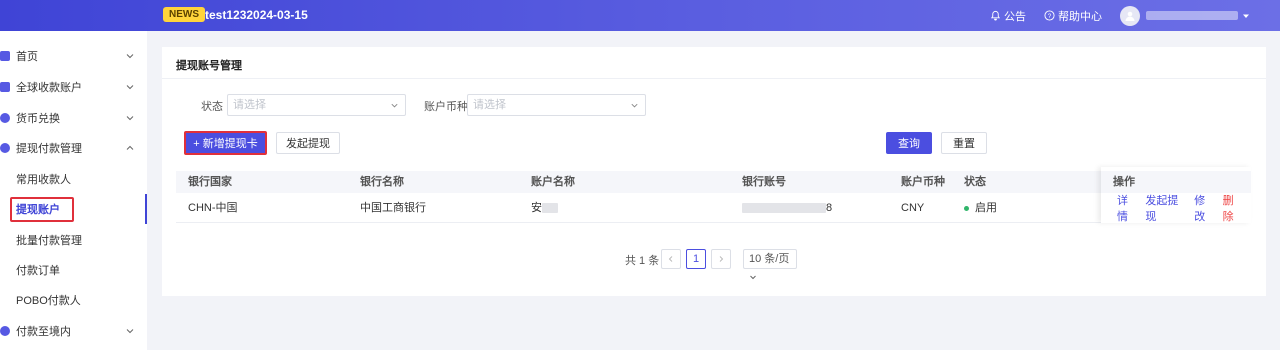 The height and width of the screenshot is (350, 1280). What do you see at coordinates (73, 331) in the screenshot?
I see `sidebar-item-domestic-payment: 付款至境内` at bounding box center [73, 331].